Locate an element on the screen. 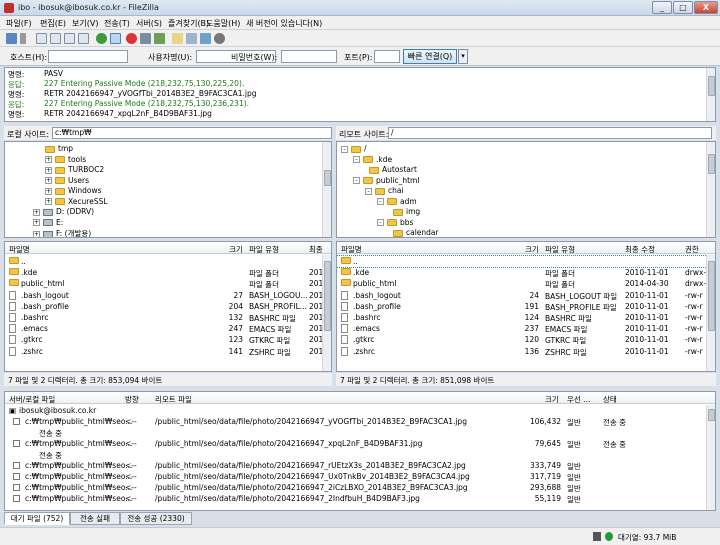 The height and width of the screenshot is (545, 720). menu-bookmarks: 즐겨찾기(B) is located at coordinates (188, 23).